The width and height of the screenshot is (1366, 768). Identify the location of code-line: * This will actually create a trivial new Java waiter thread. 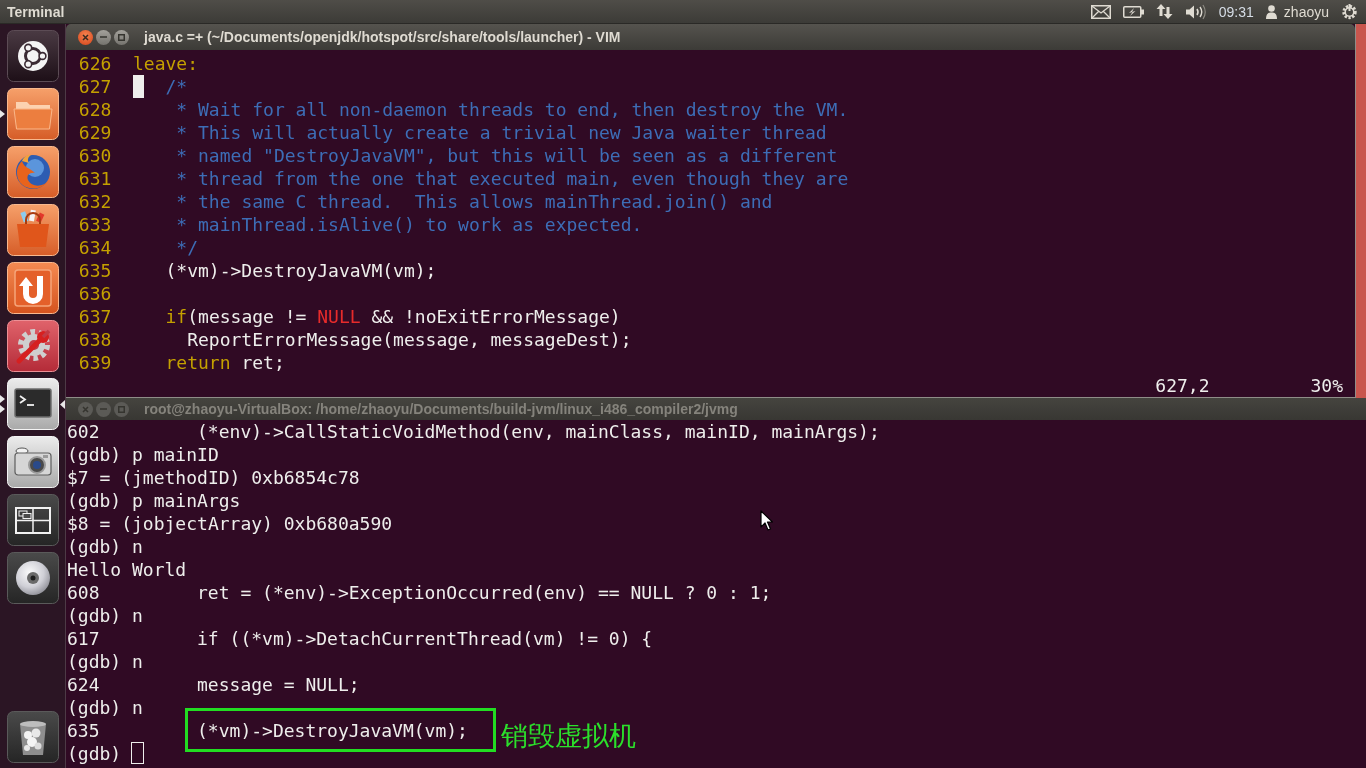
(501, 132).